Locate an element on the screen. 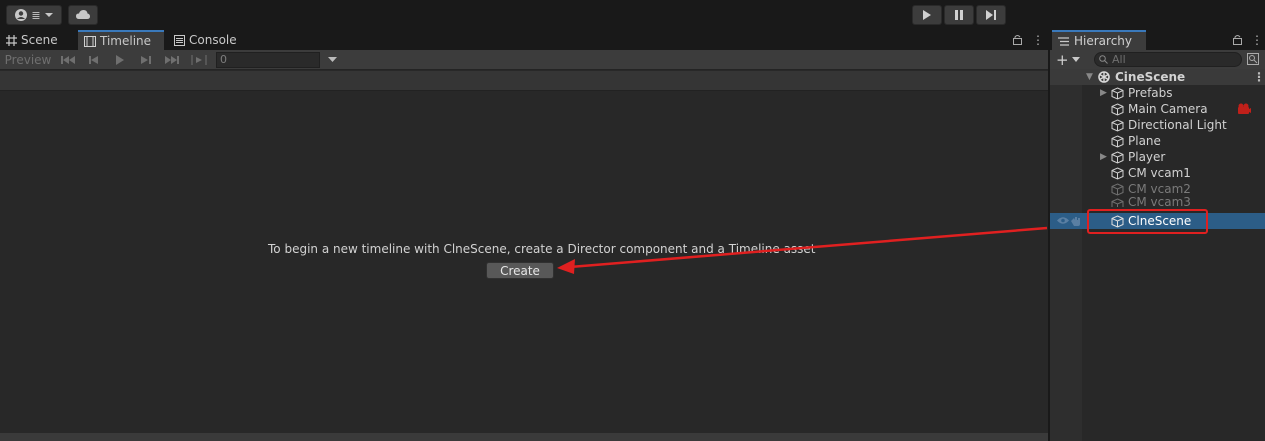 This screenshot has width=1265, height=441. hierarchy-item-player: ▶ Player is located at coordinates (1157, 157).